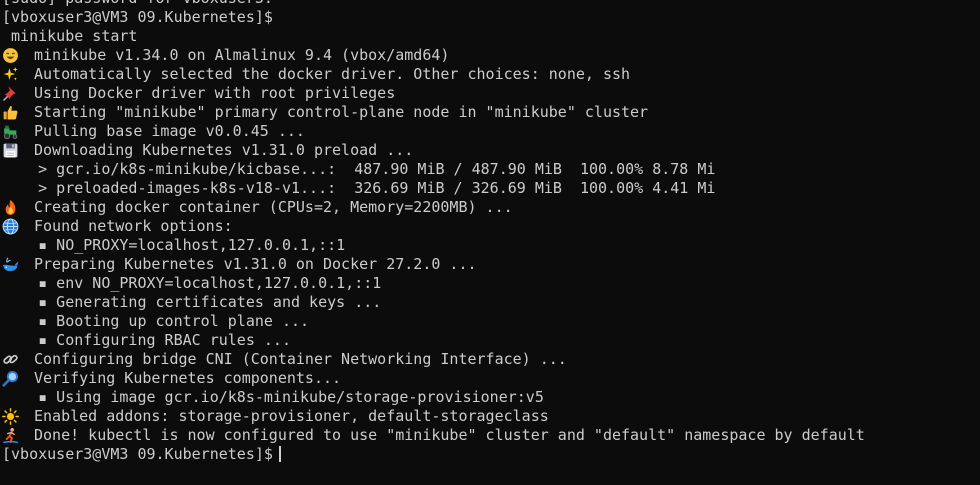 Image resolution: width=980 pixels, height=485 pixels. Describe the element at coordinates (215, 93) in the screenshot. I see `terminal-line-text: Using Docker driver with root privileges` at that location.